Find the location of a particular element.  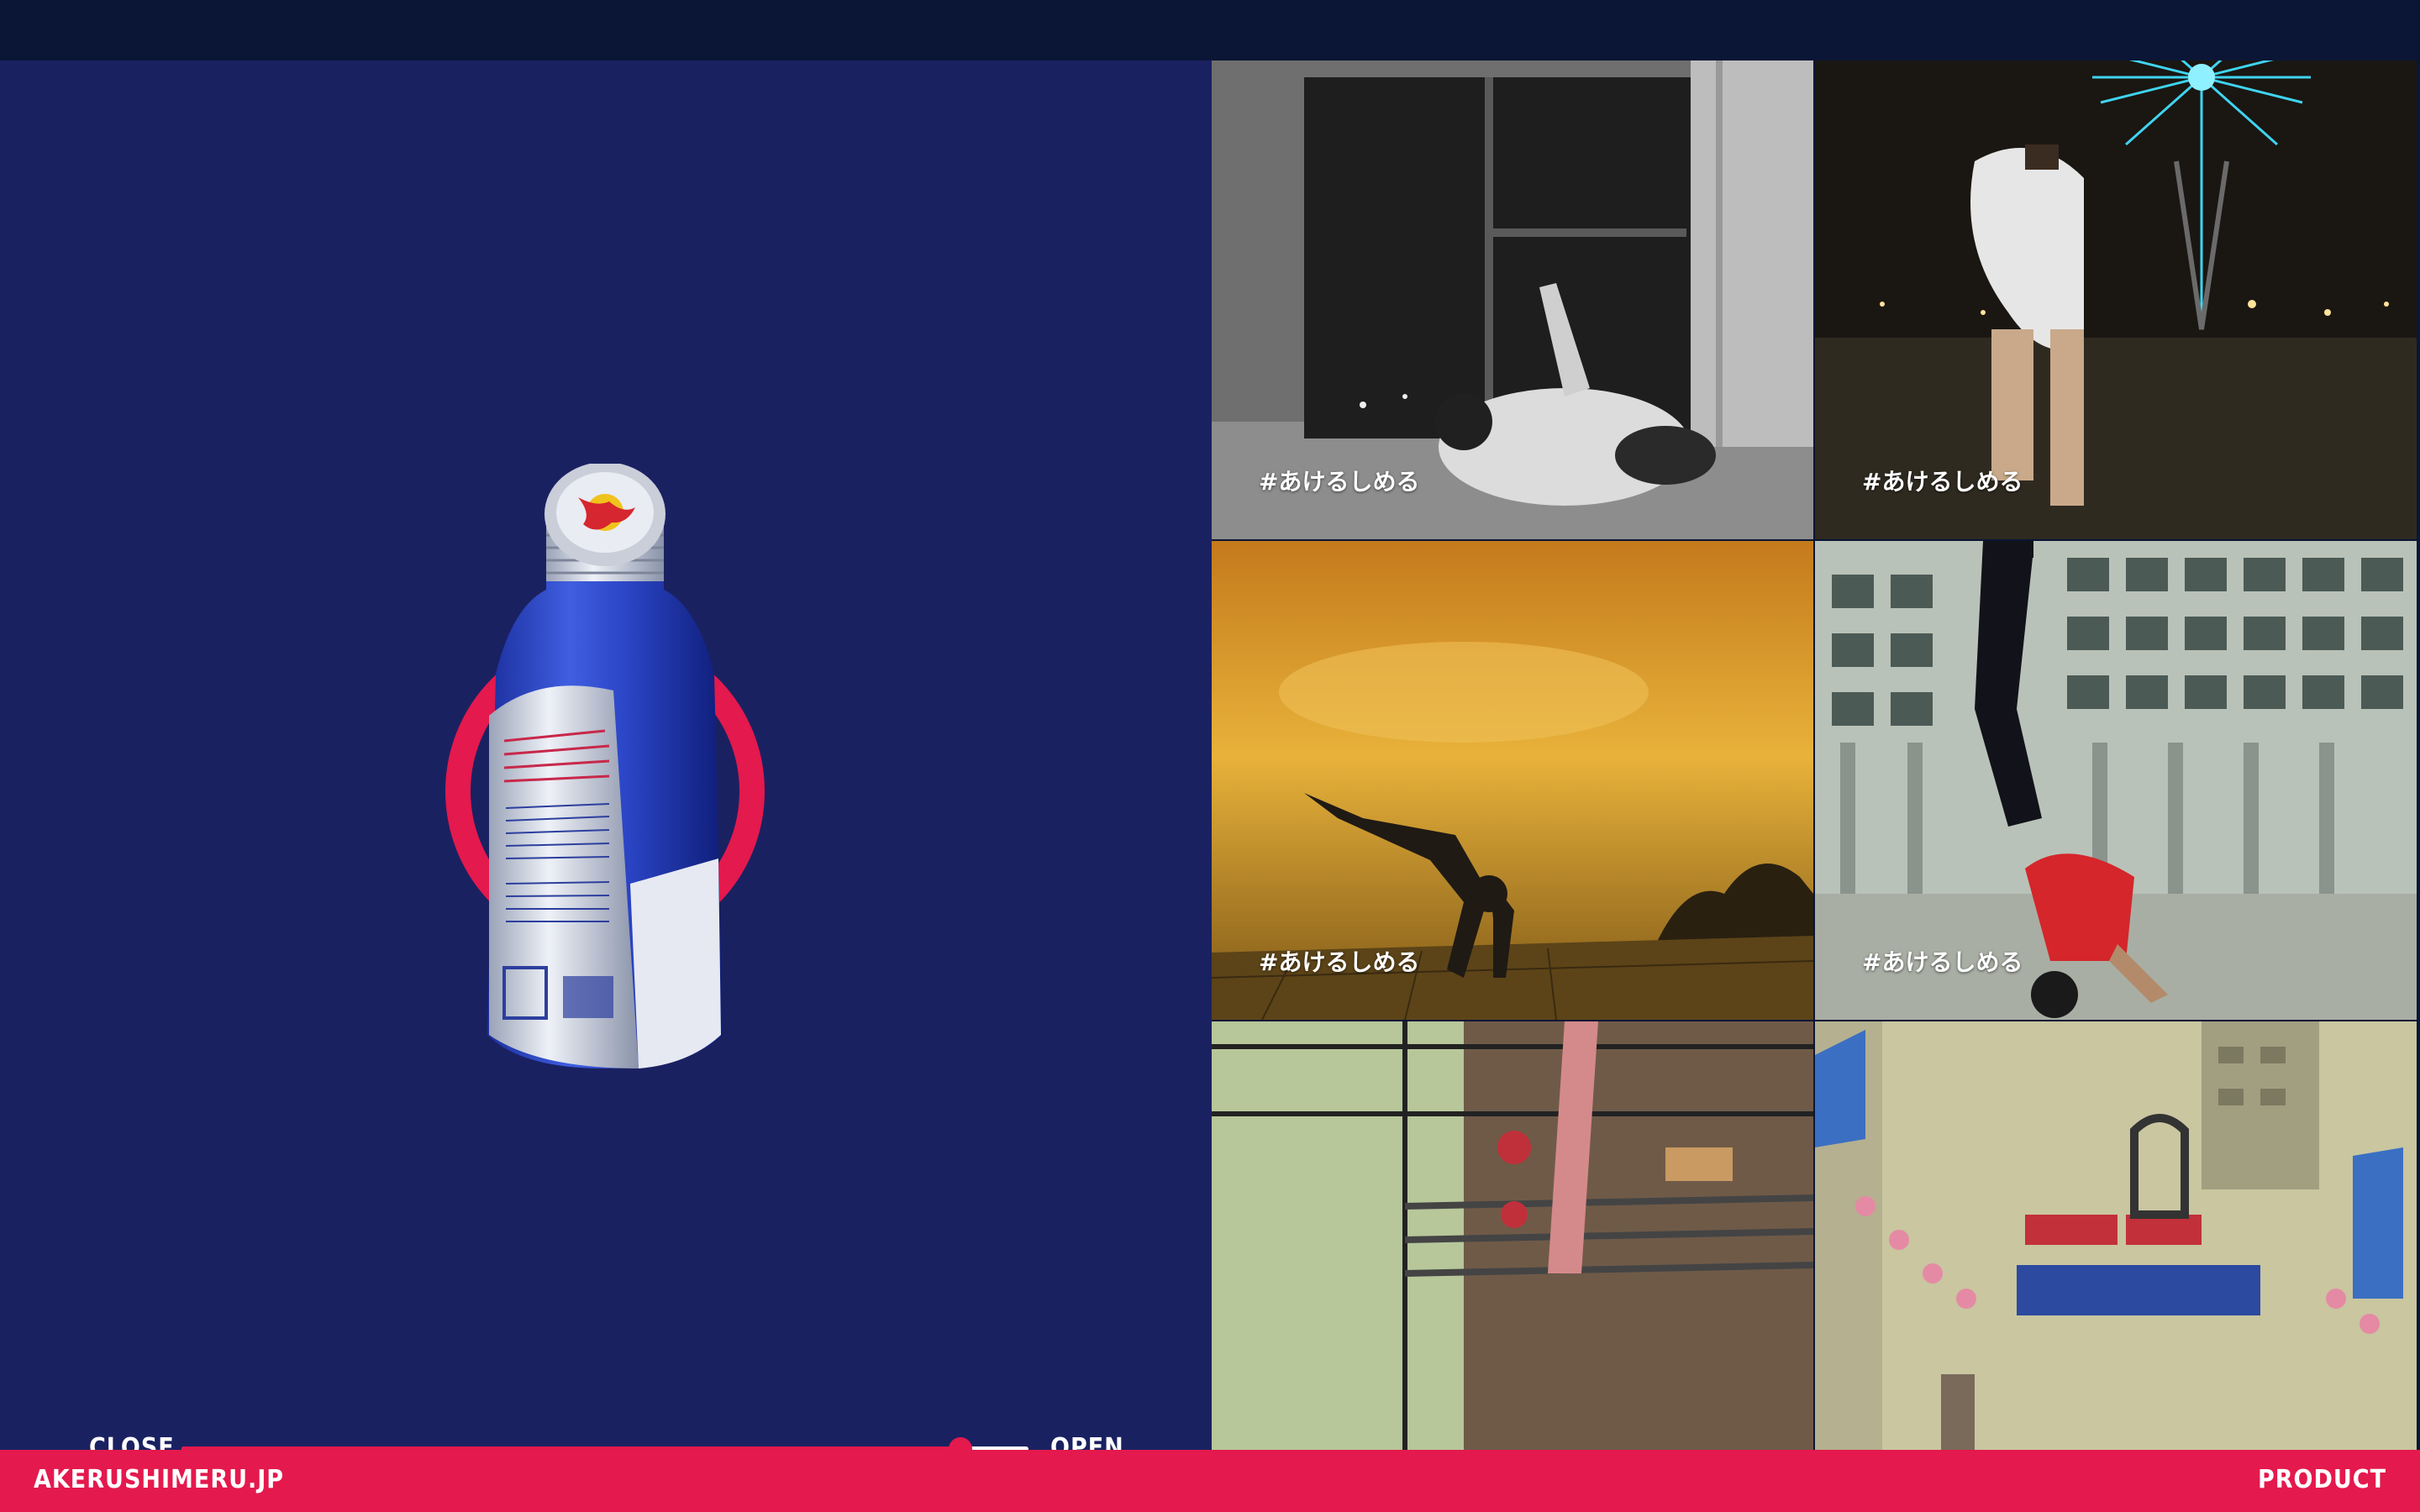

footer-bar: AKERUSHIMERU.JP PRODUCT is located at coordinates (1210, 1481).